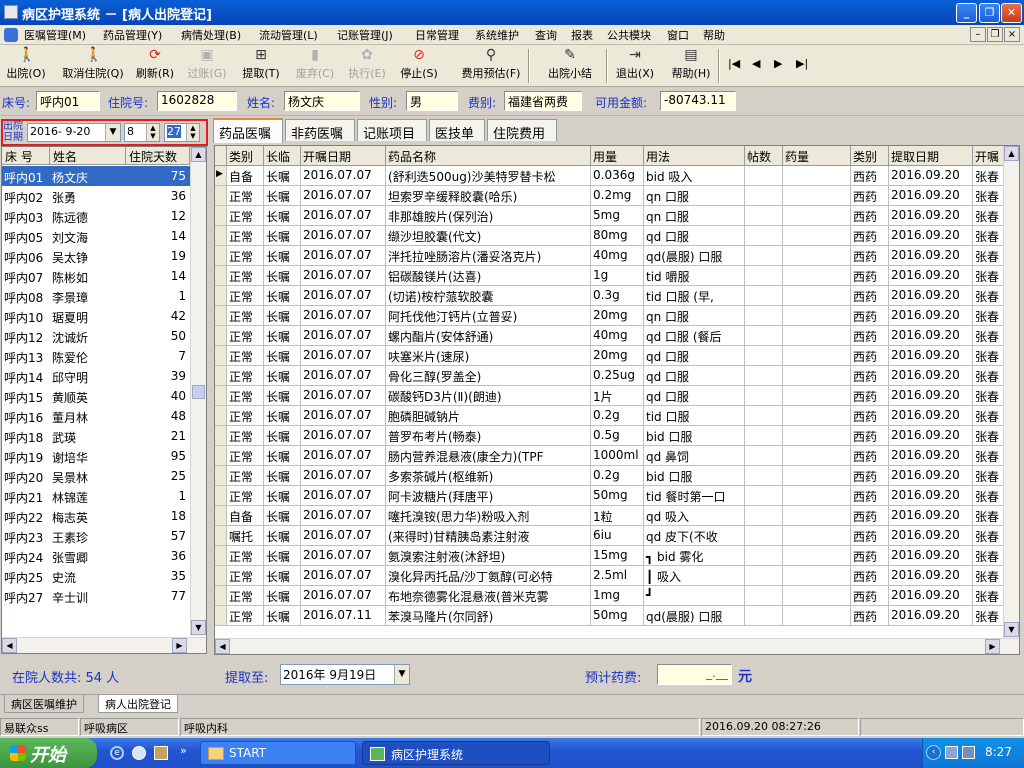 This screenshot has width=1024, height=768. I want to click on menu-window: 窗口, so click(678, 35).